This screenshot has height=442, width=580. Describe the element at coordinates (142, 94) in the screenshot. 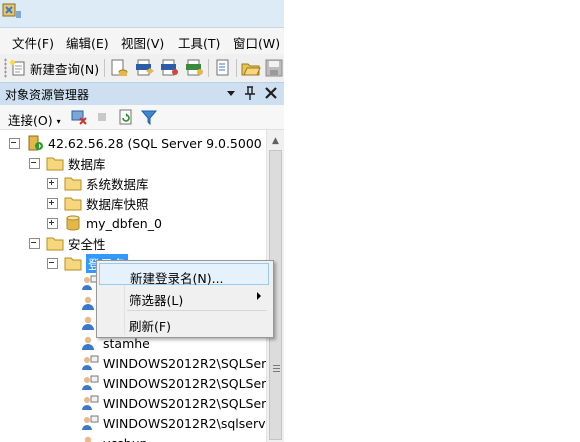

I see `object-explorer-header: 对象资源管理器` at that location.